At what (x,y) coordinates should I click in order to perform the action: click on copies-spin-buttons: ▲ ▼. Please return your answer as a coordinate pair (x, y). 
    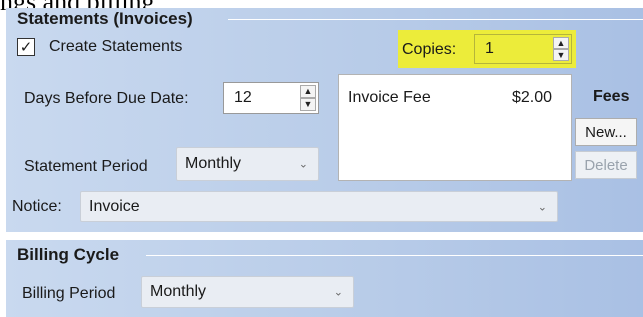
    Looking at the image, I should click on (561, 49).